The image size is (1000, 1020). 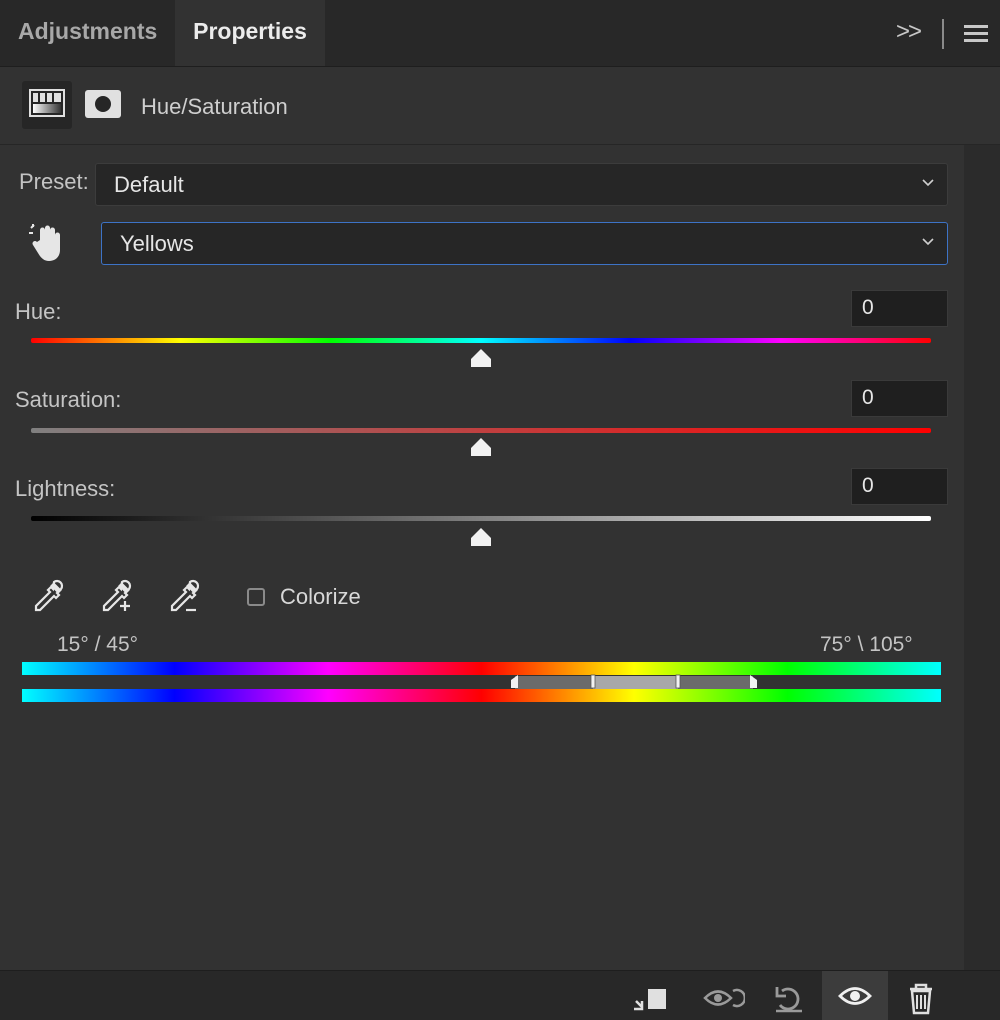 I want to click on right-range-handle, so click(x=678, y=681).